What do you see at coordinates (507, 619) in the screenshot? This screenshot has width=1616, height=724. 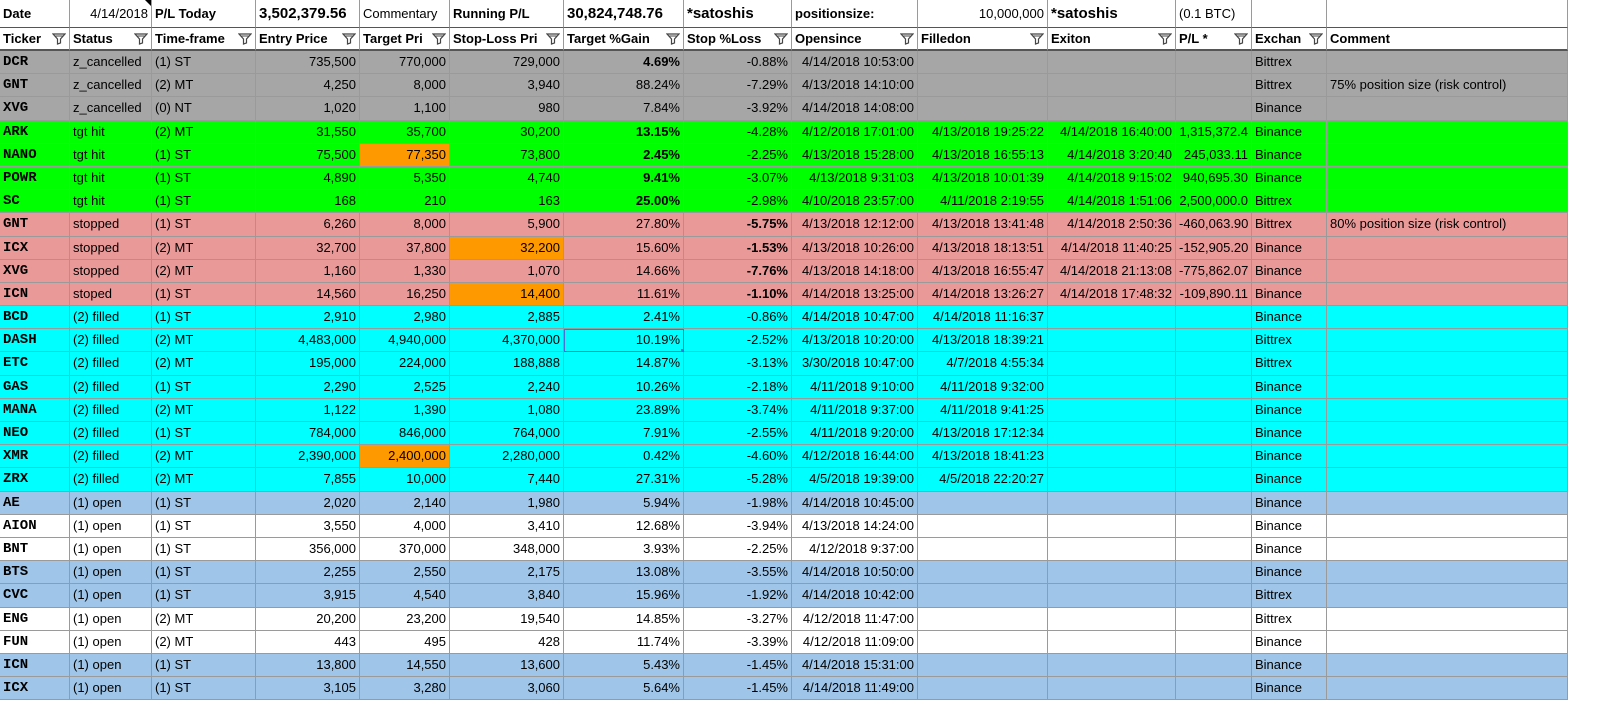 I see `cell-stop-loss-price: 19,540` at bounding box center [507, 619].